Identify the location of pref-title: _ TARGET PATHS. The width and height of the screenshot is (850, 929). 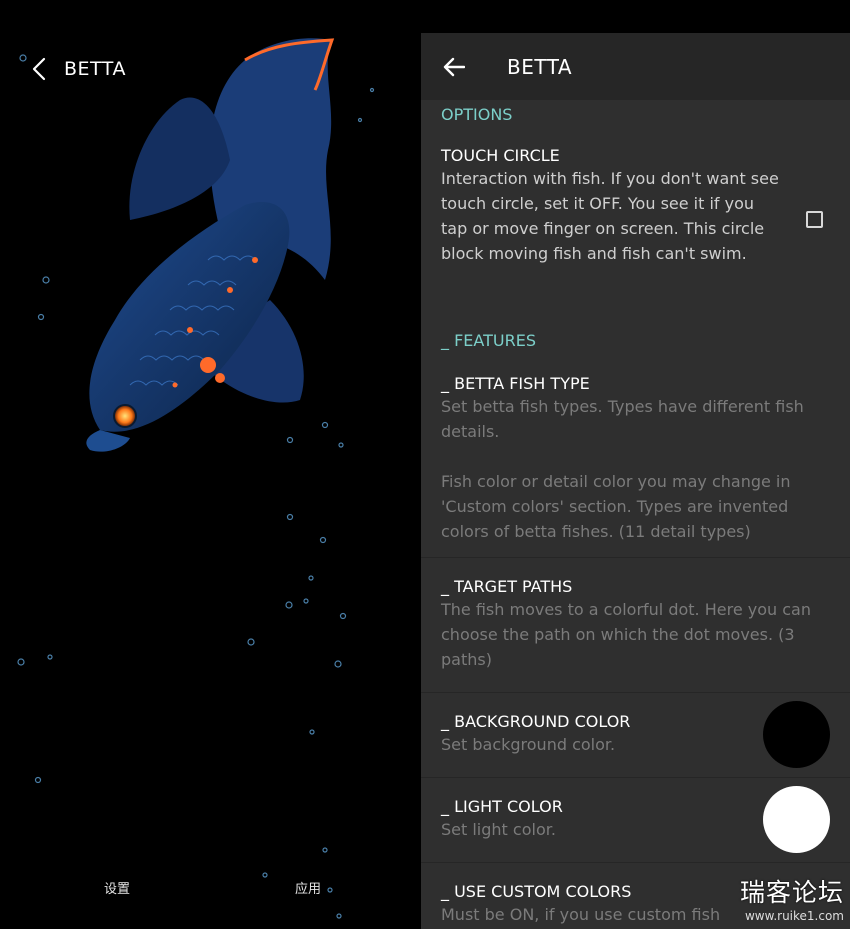
(507, 586).